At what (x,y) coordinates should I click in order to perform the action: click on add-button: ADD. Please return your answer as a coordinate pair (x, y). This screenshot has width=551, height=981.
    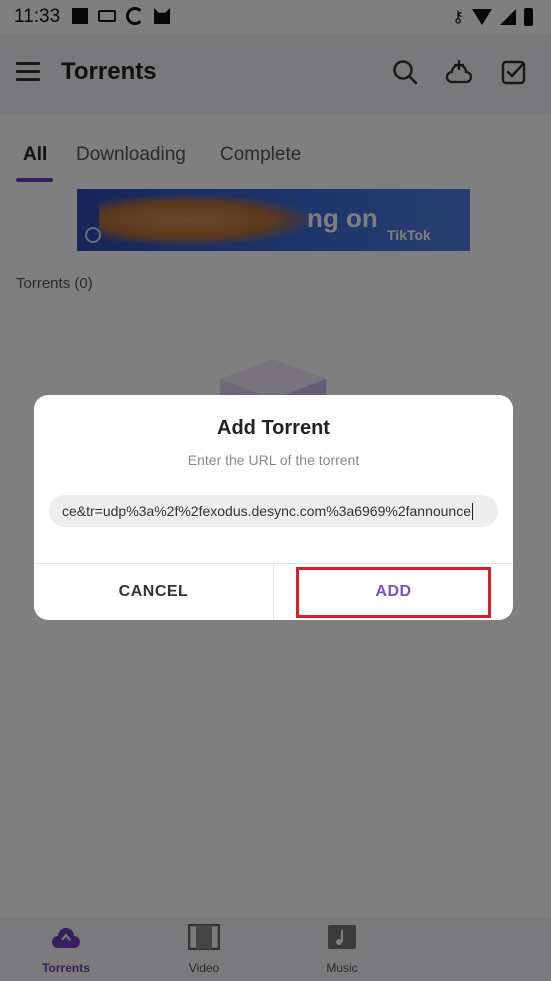
    Looking at the image, I should click on (393, 592).